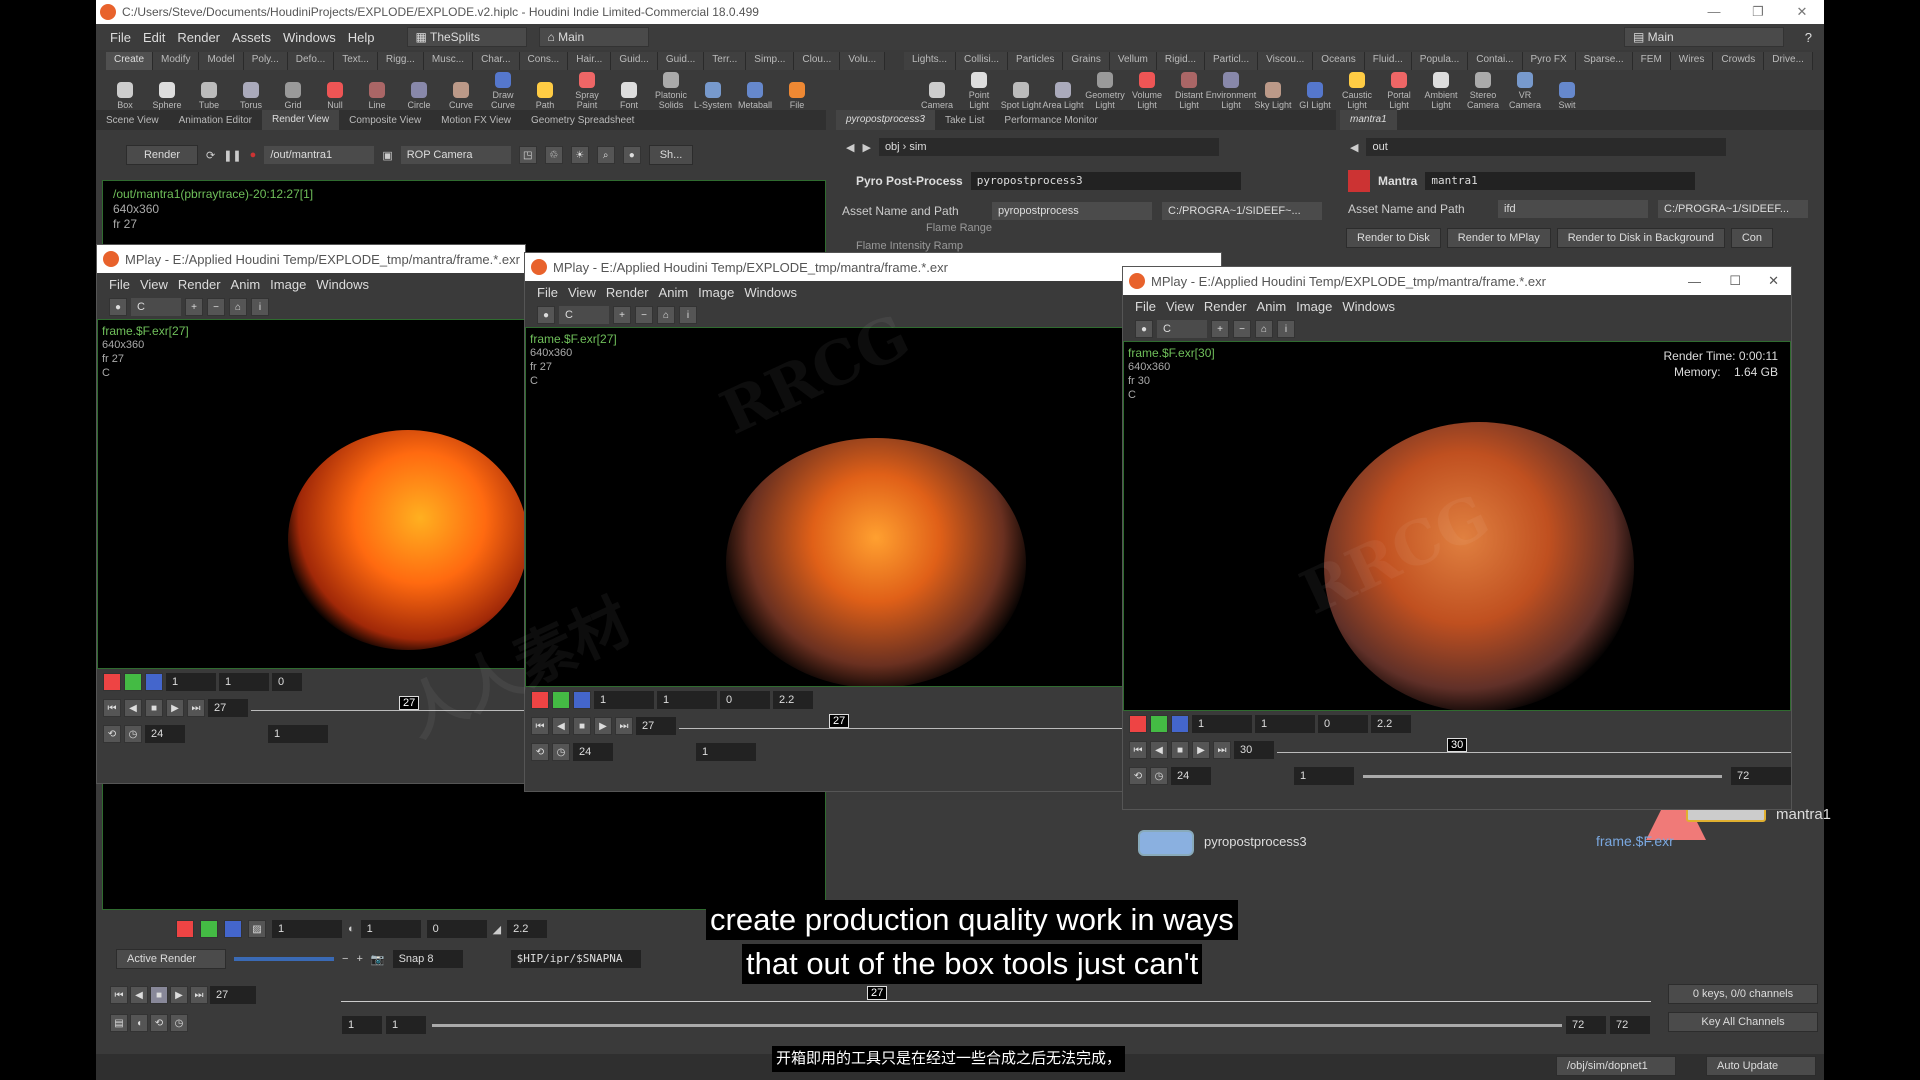  What do you see at coordinates (644, 315) in the screenshot?
I see `mplay-2-zoom-out-icon: −` at bounding box center [644, 315].